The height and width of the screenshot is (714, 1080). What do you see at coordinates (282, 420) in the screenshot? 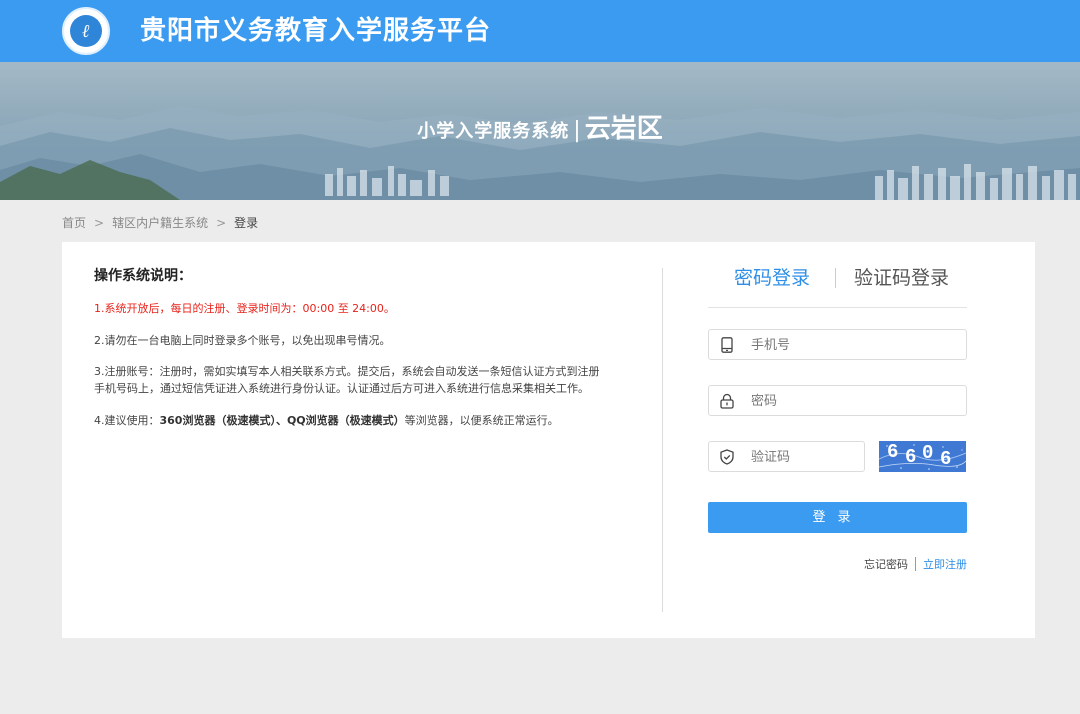
I see `recommended-browsers: 360浏览器（极速模式）、QQ浏览器（极速模式）` at bounding box center [282, 420].